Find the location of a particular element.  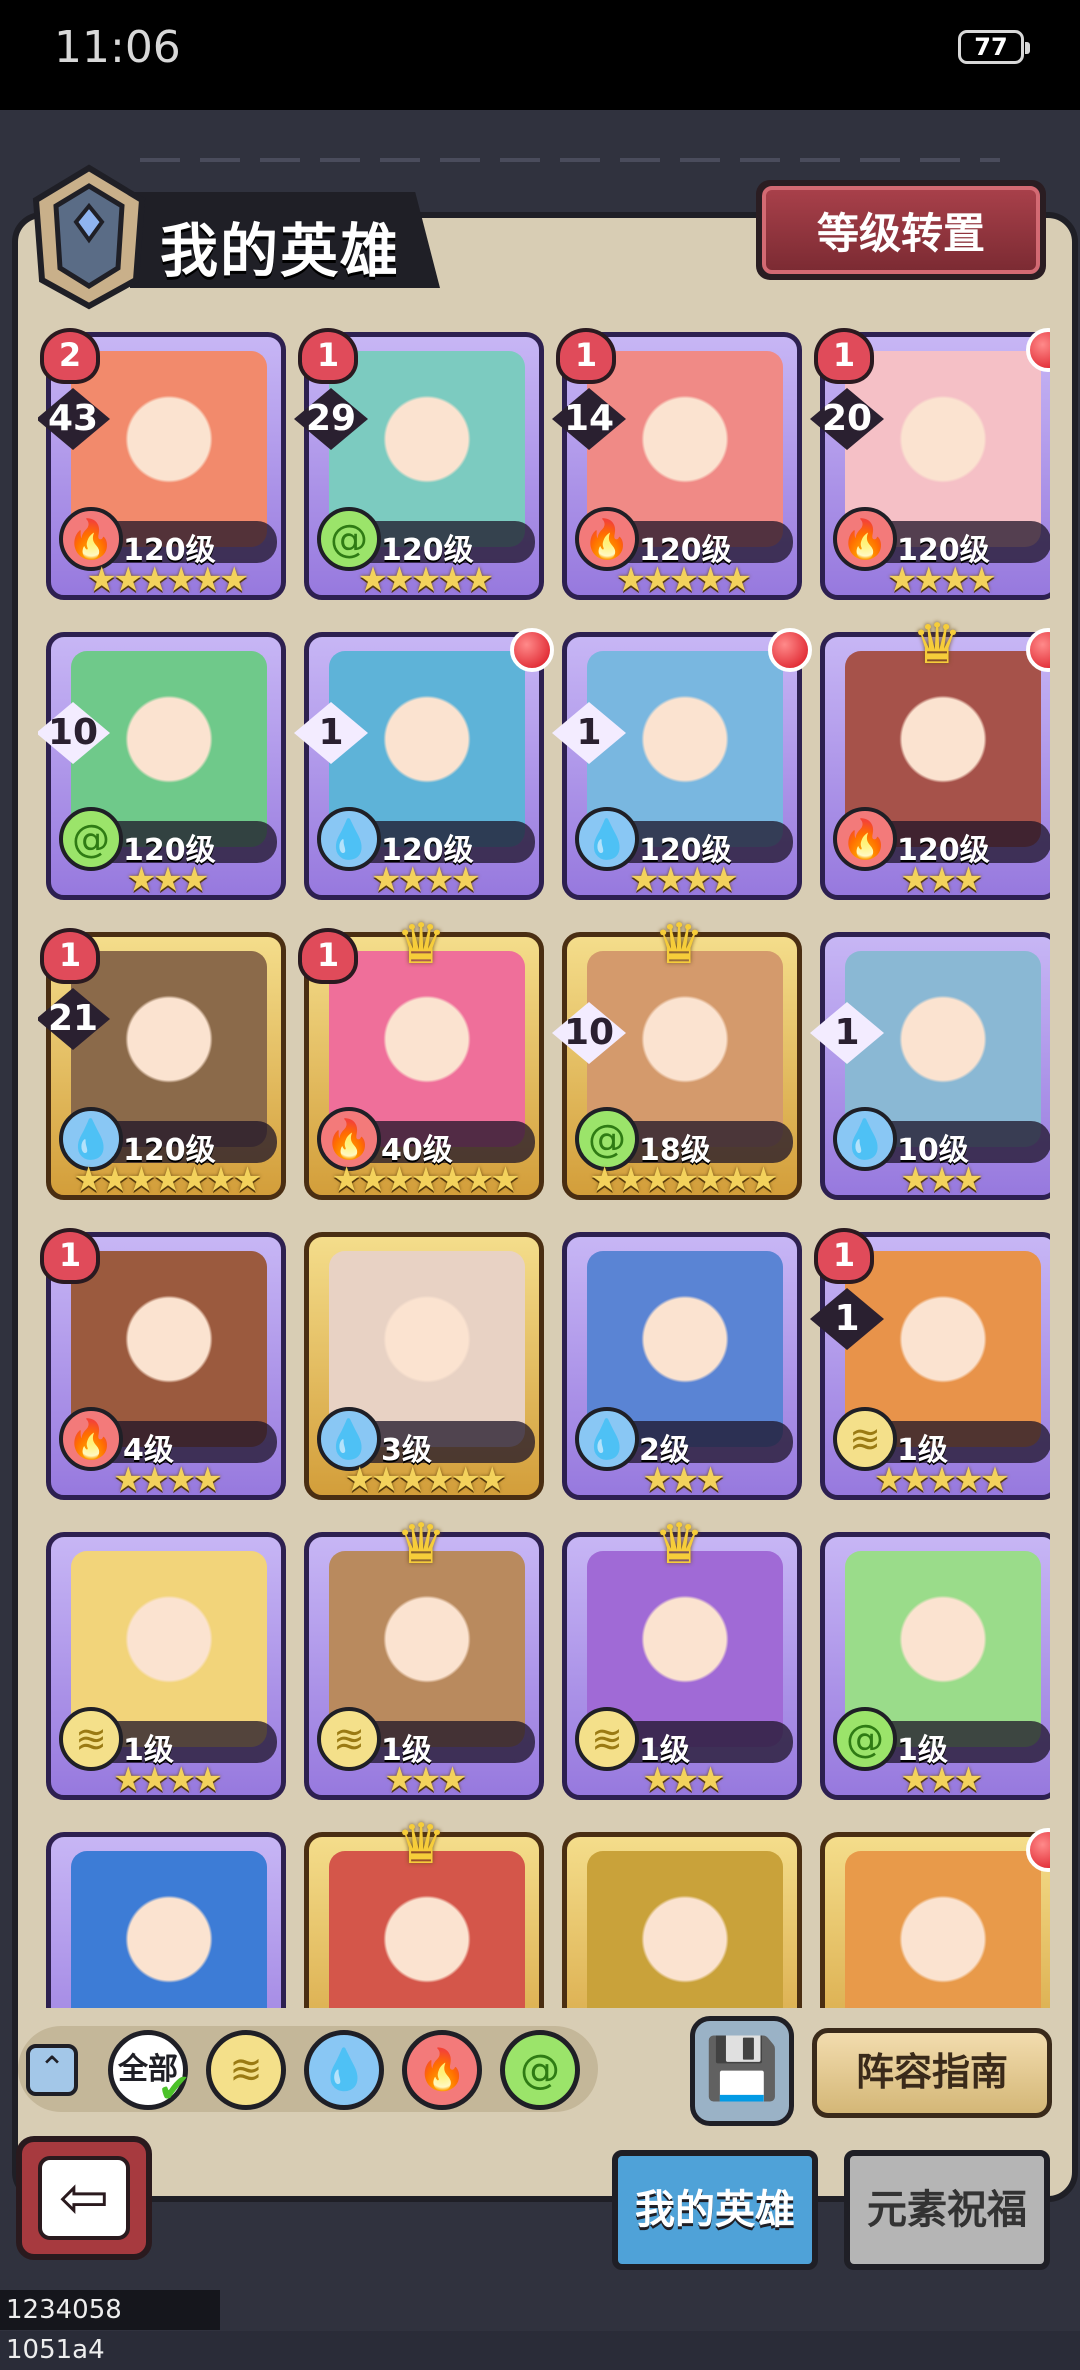

checkmark-icon: ✔ is located at coordinates (174, 2089).